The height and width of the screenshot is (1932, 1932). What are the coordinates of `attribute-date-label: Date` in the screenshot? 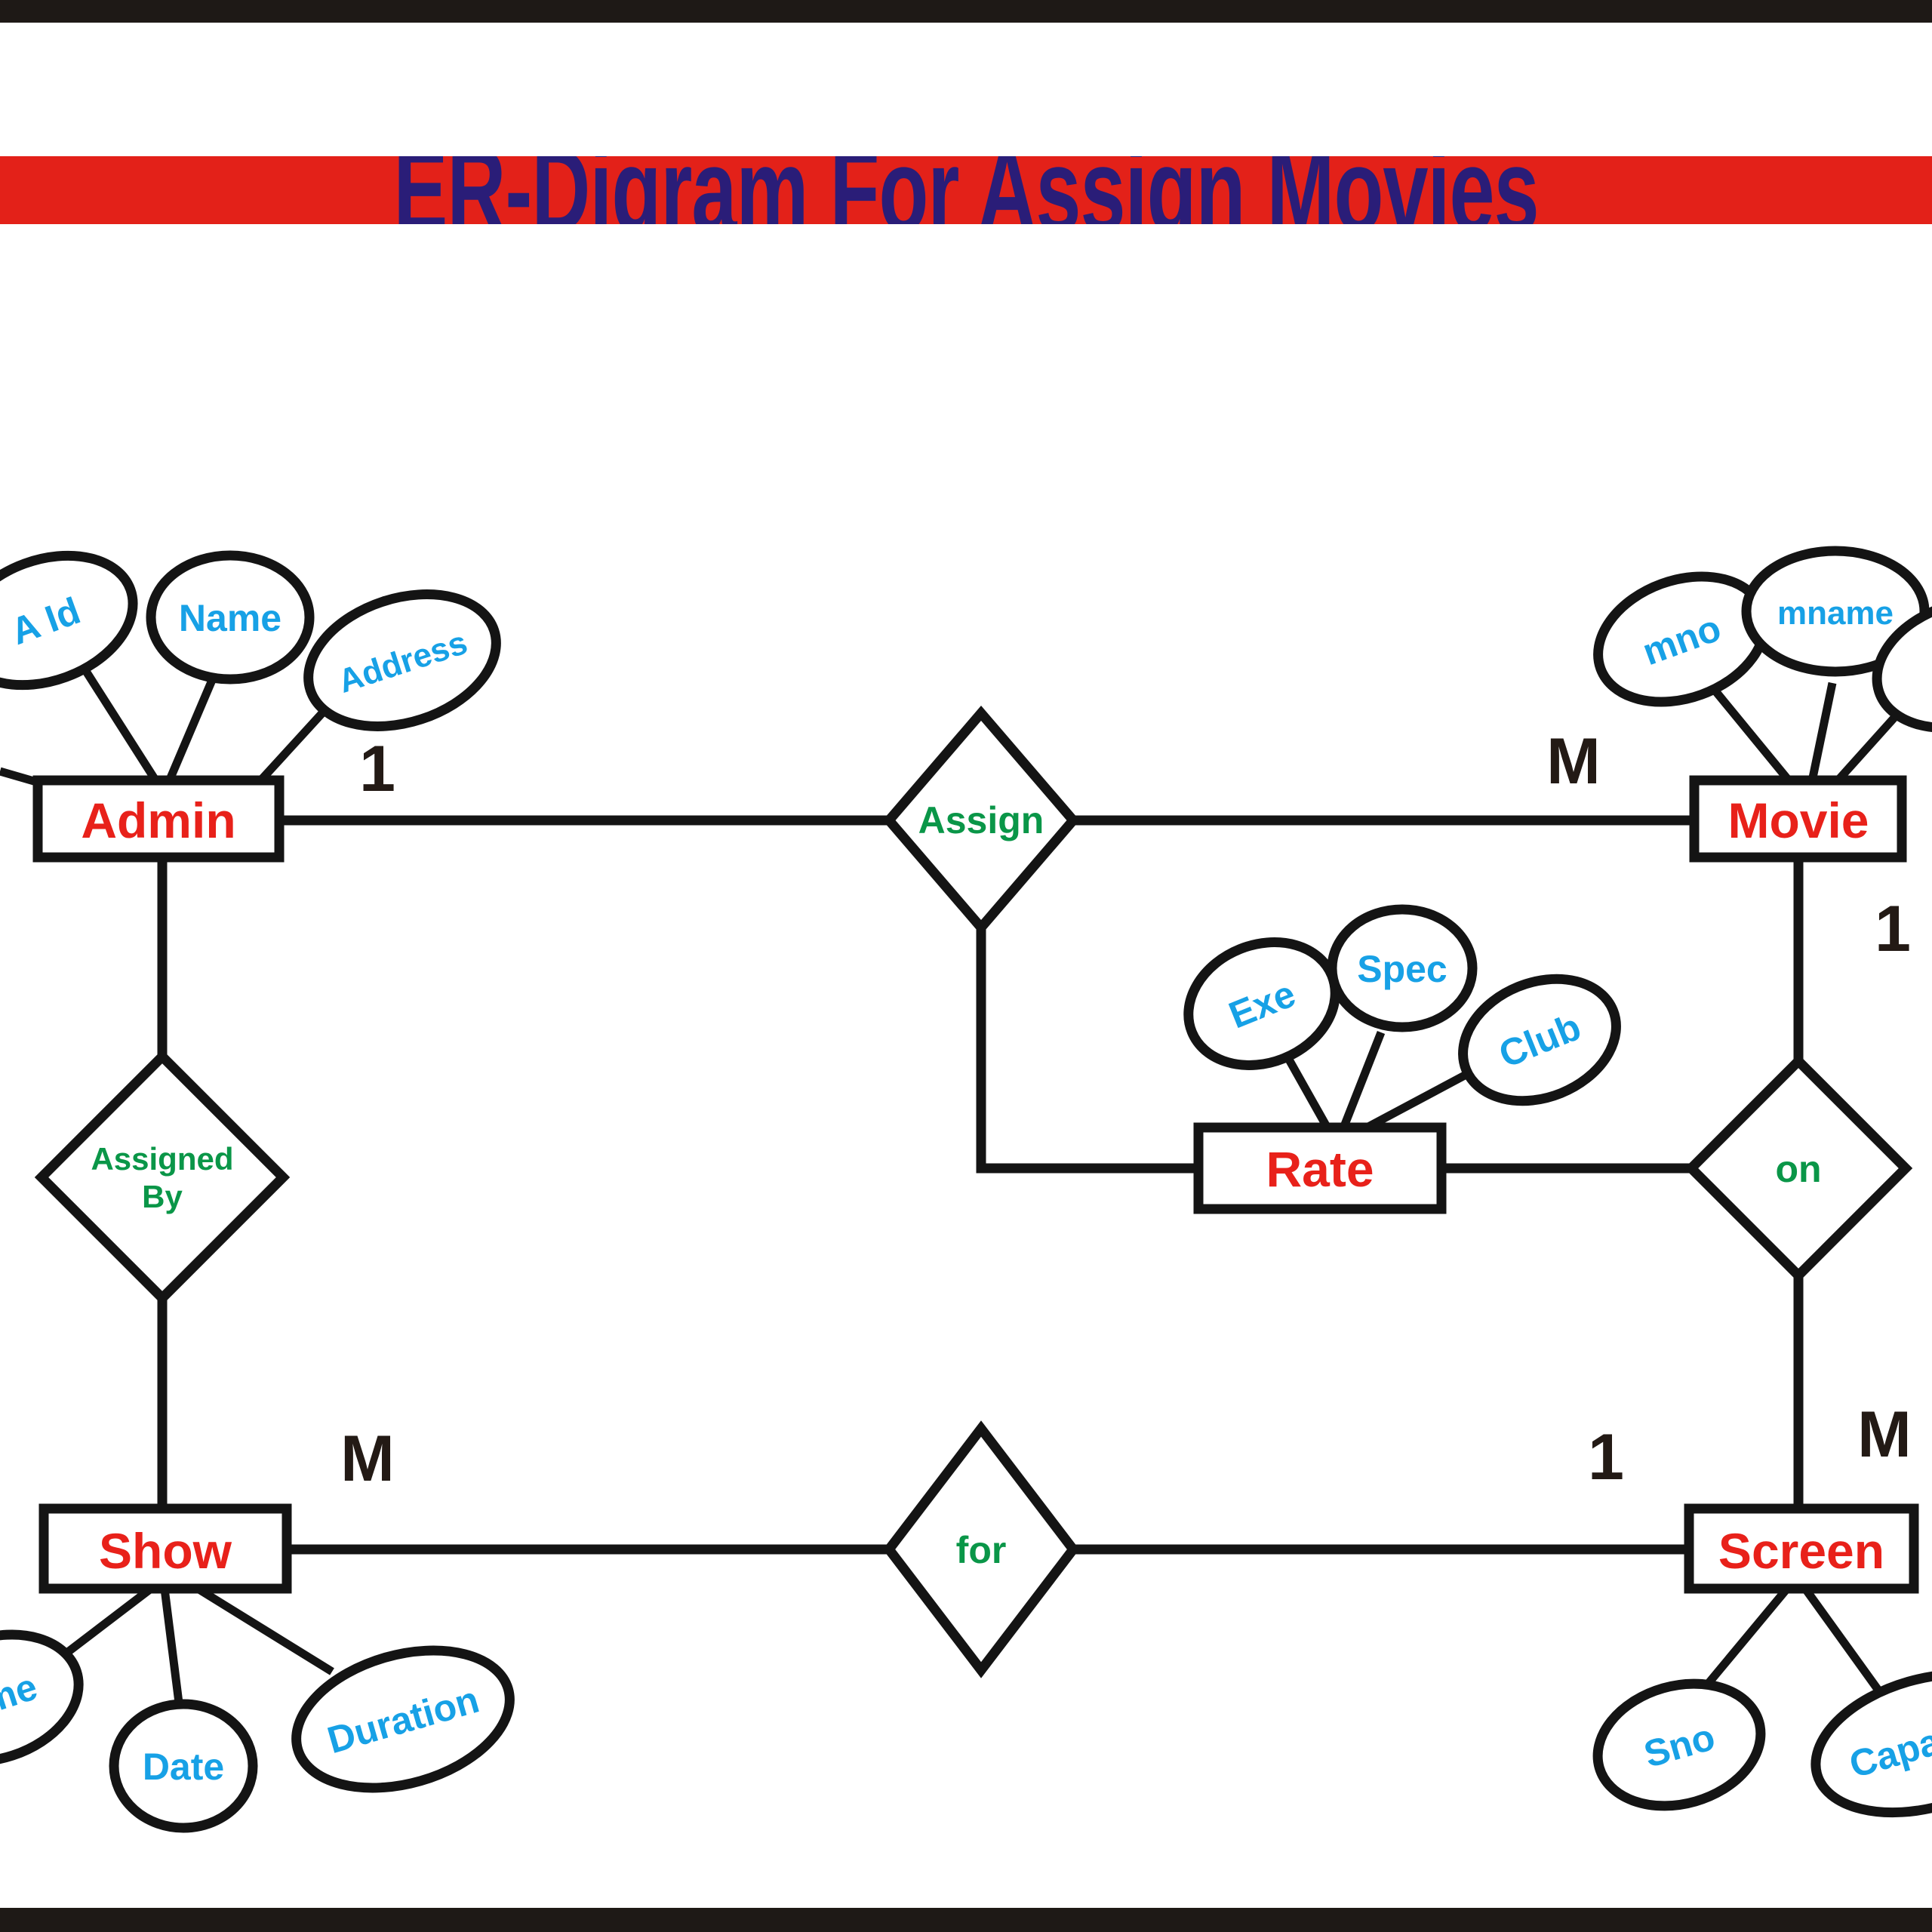 It's located at (183, 1767).